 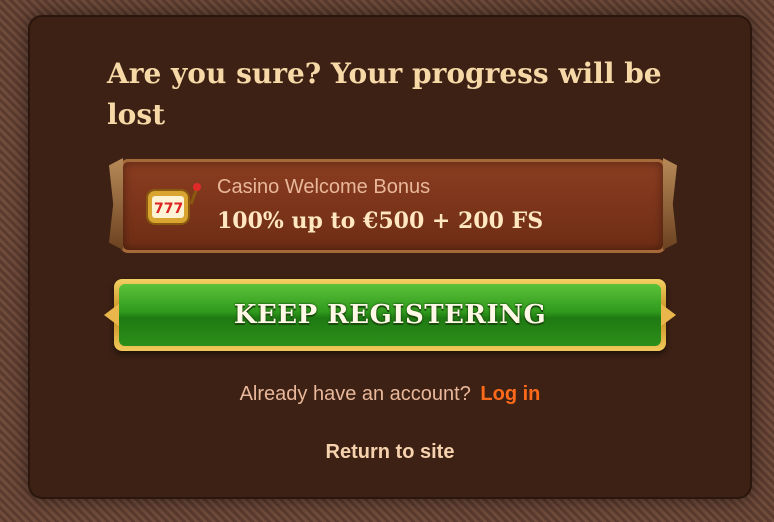 I want to click on account-prompt-row: Already have an account? Log in, so click(x=390, y=394).